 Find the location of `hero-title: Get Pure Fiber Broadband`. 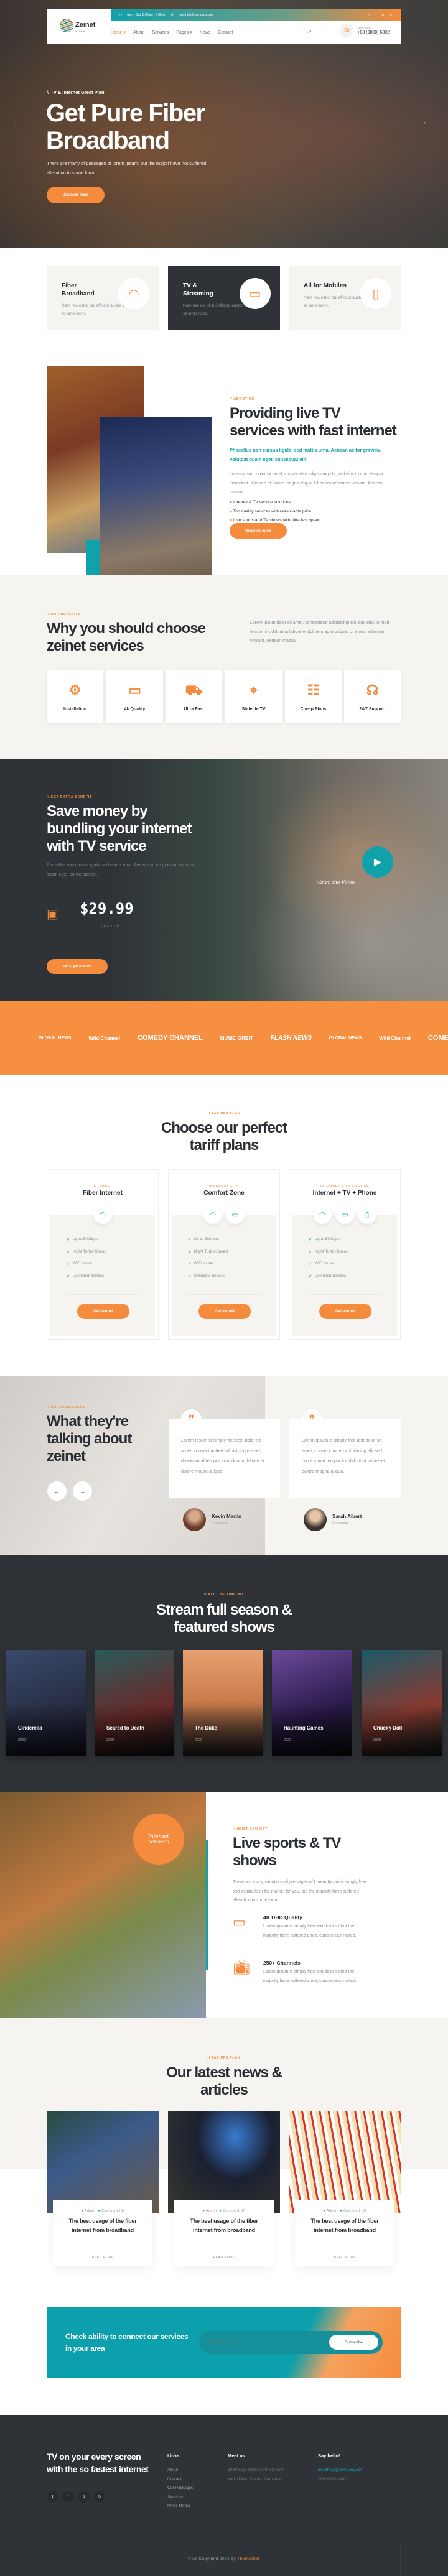

hero-title: Get Pure Fiber Broadband is located at coordinates (126, 127).